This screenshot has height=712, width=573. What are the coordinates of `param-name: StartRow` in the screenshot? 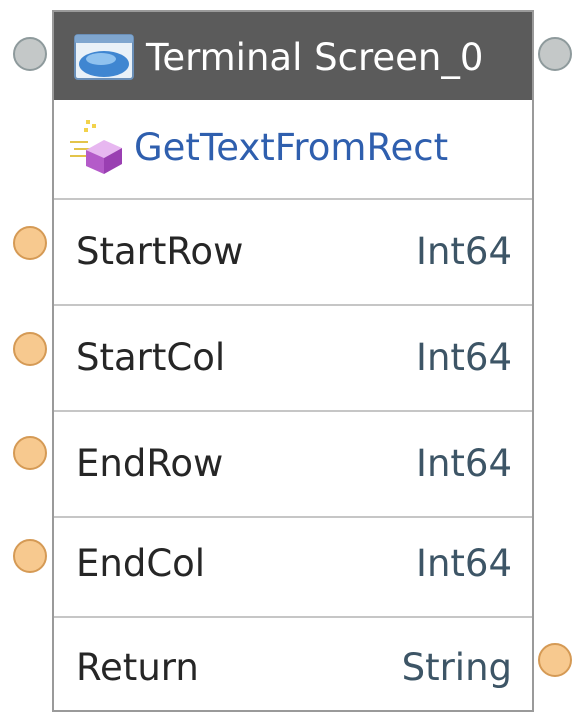 It's located at (160, 251).